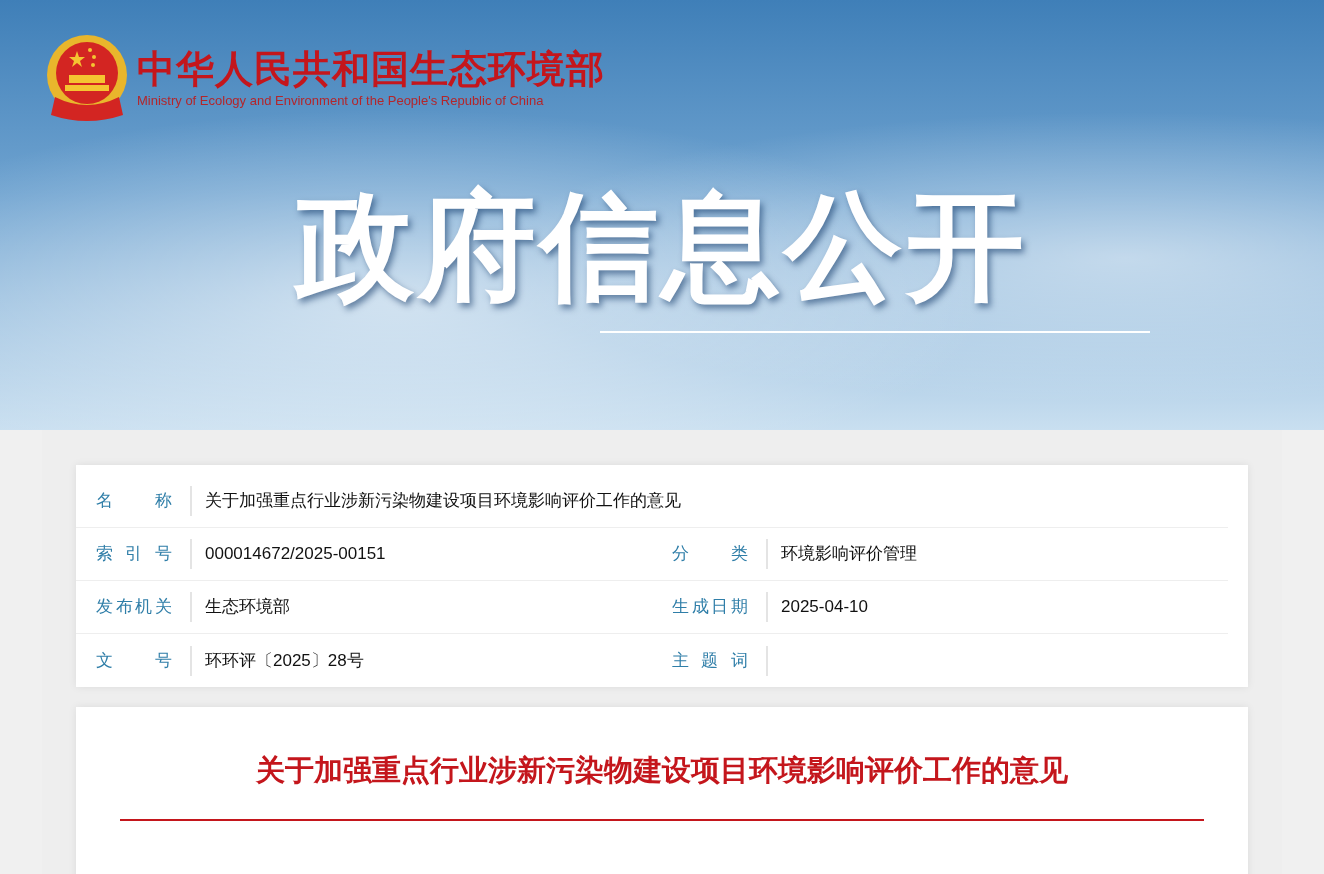 Image resolution: width=1324 pixels, height=874 pixels. What do you see at coordinates (295, 554) in the screenshot?
I see `field-value: 000014672/2025-00151` at bounding box center [295, 554].